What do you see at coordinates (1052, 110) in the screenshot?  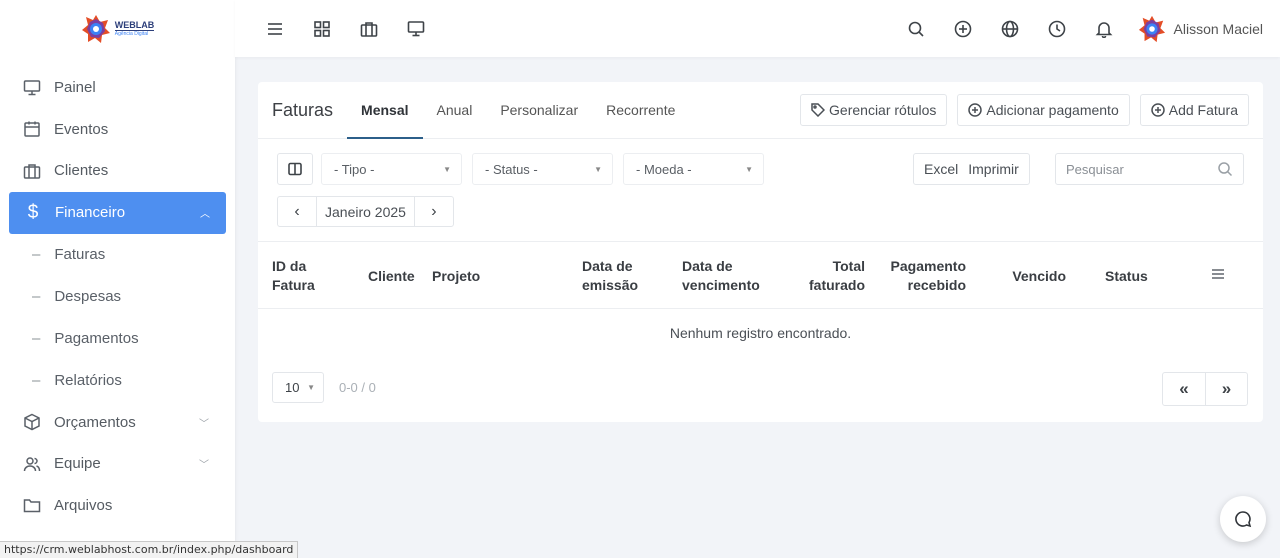 I see `add-payment-label: Adicionar pagamento` at bounding box center [1052, 110].